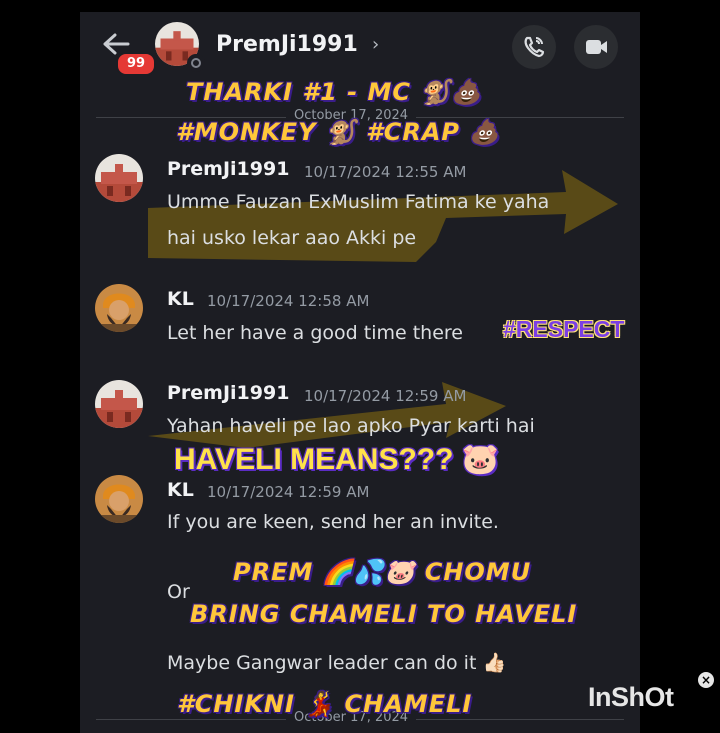 Image resolution: width=720 pixels, height=733 pixels. Describe the element at coordinates (358, 202) in the screenshot. I see `message-text: Umme Fauzan ExMuslim Fatima ke yaha` at that location.